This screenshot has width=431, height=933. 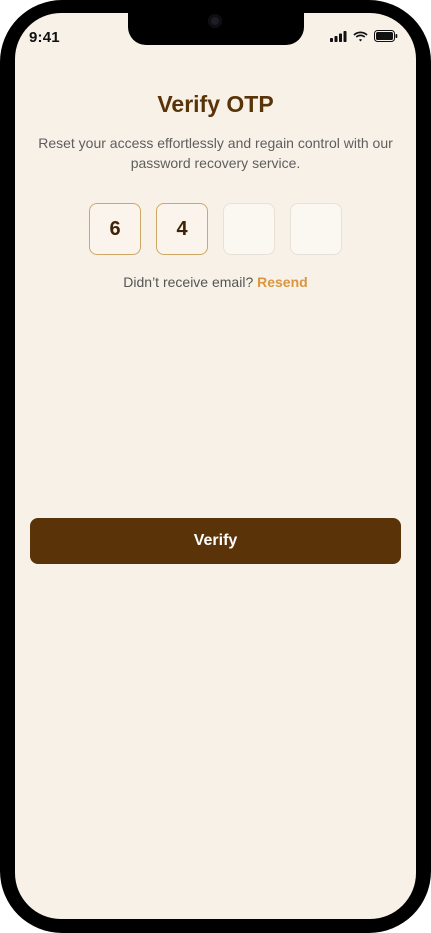 I want to click on wifi-icon, so click(x=360, y=36).